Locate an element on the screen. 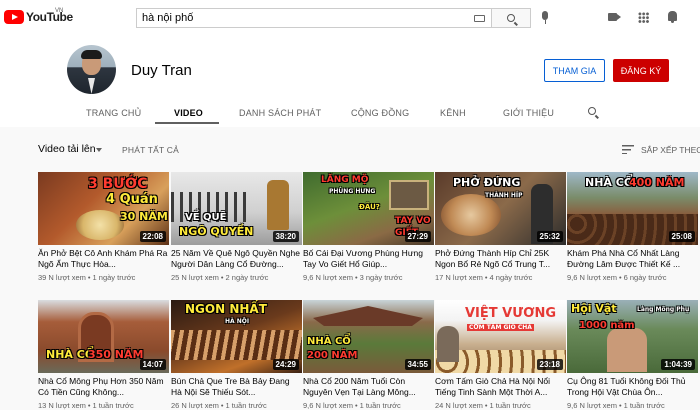  video-thumbnail: NHÀ CỔ 350 NĂM 14:07 is located at coordinates (103, 336).